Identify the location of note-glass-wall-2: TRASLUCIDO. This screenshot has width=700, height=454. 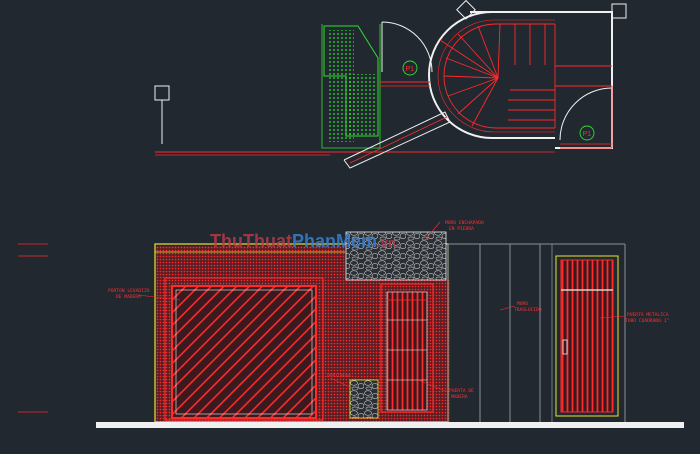
(528, 310).